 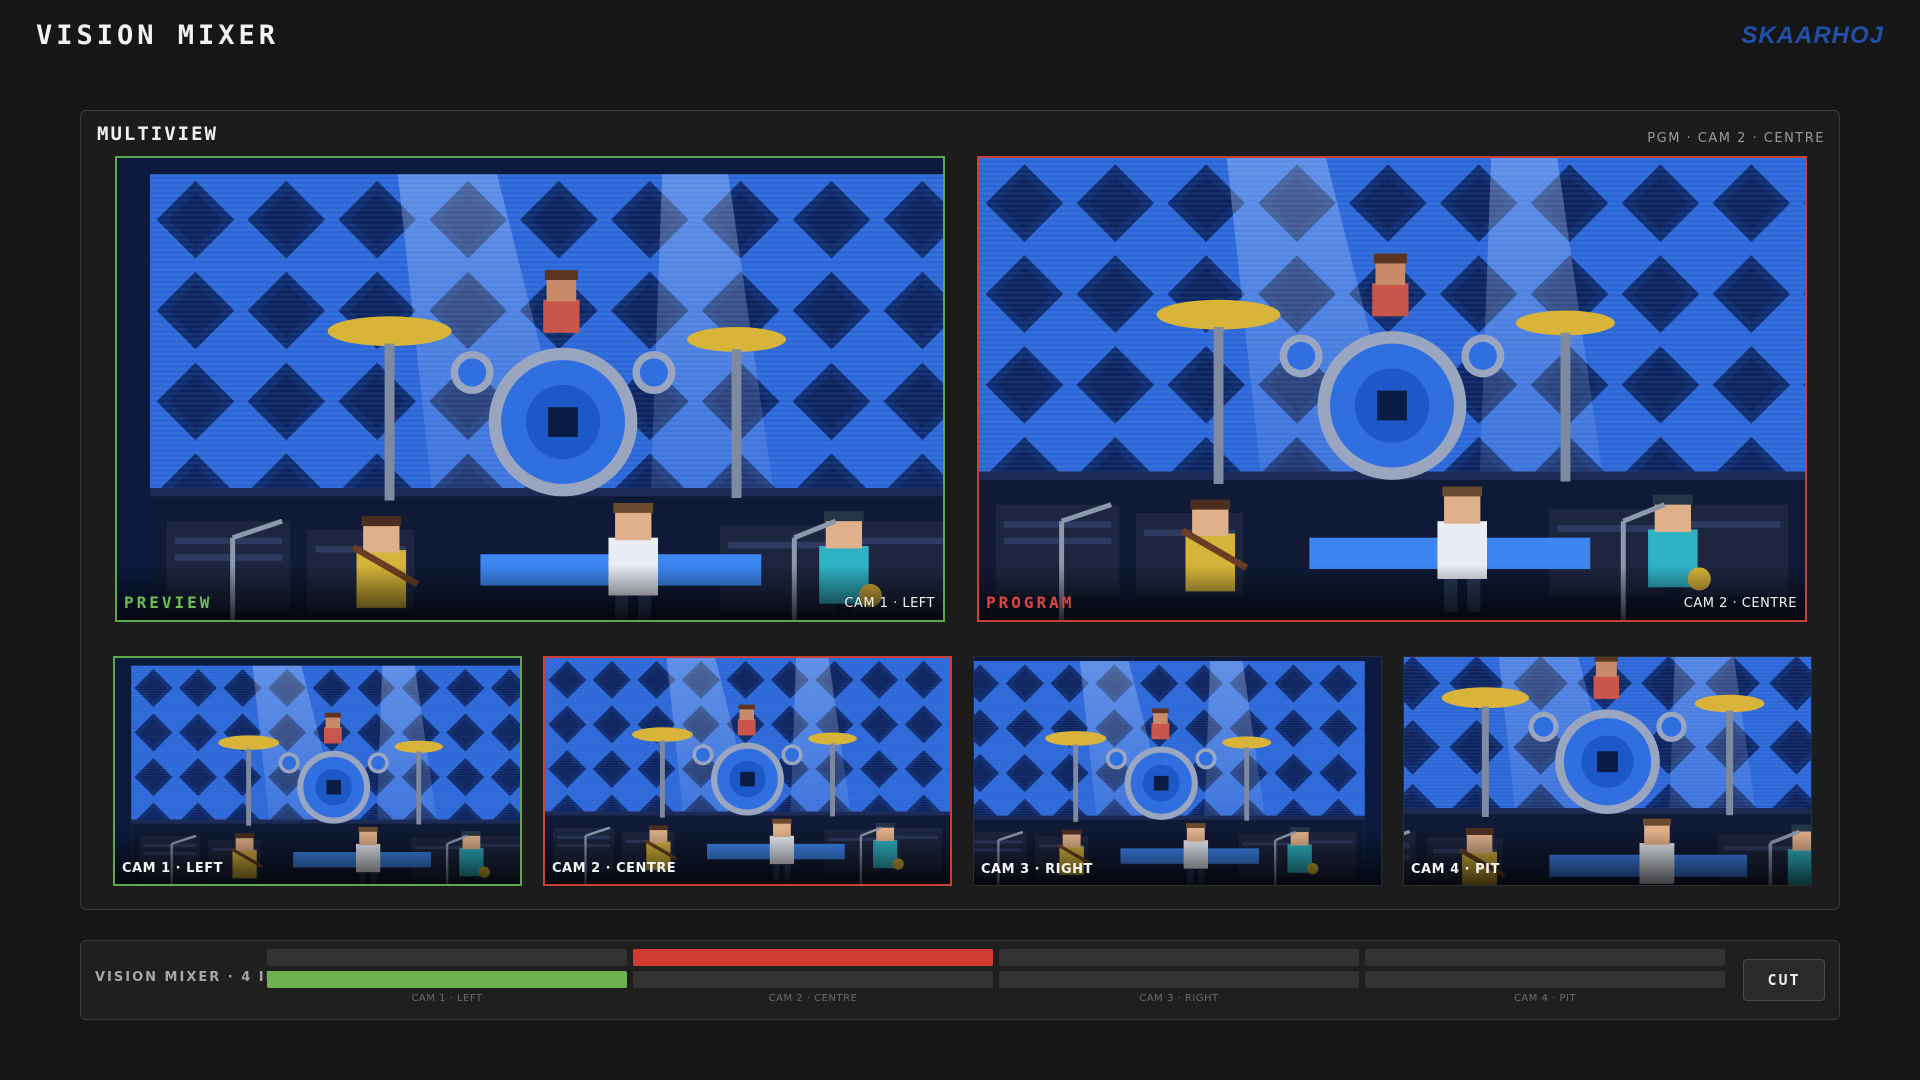 What do you see at coordinates (889, 603) in the screenshot?
I see `preview-camera-label: CAM 1 · LEFT` at bounding box center [889, 603].